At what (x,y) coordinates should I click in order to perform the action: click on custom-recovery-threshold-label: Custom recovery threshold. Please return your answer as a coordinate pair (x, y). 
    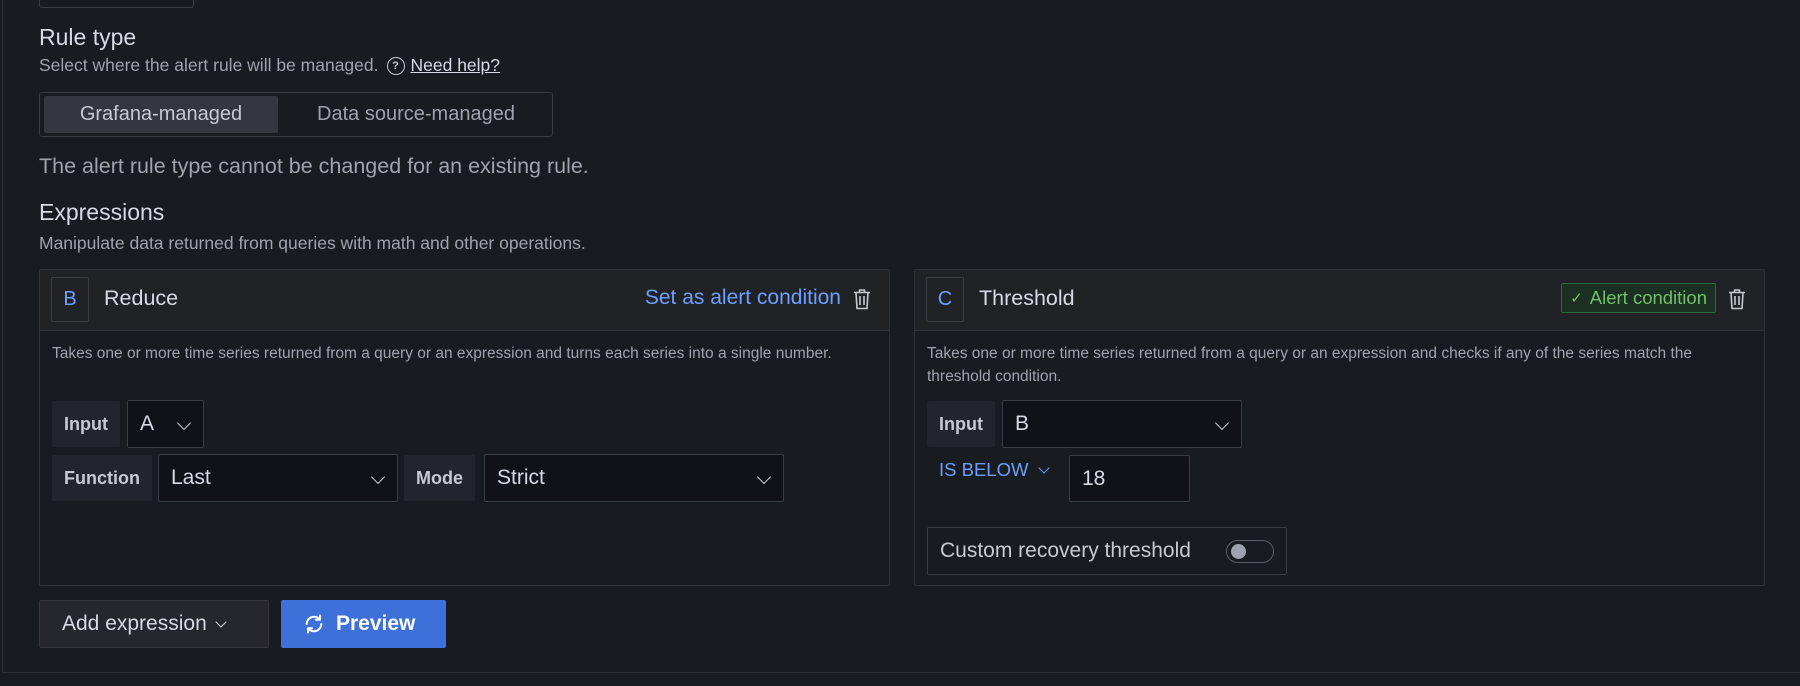
    Looking at the image, I should click on (1065, 550).